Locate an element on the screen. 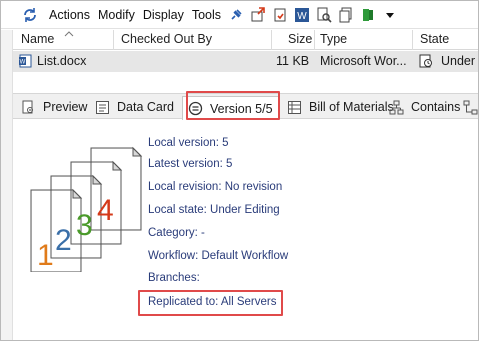 The width and height of the screenshot is (479, 341). data-card-icon is located at coordinates (102, 107).